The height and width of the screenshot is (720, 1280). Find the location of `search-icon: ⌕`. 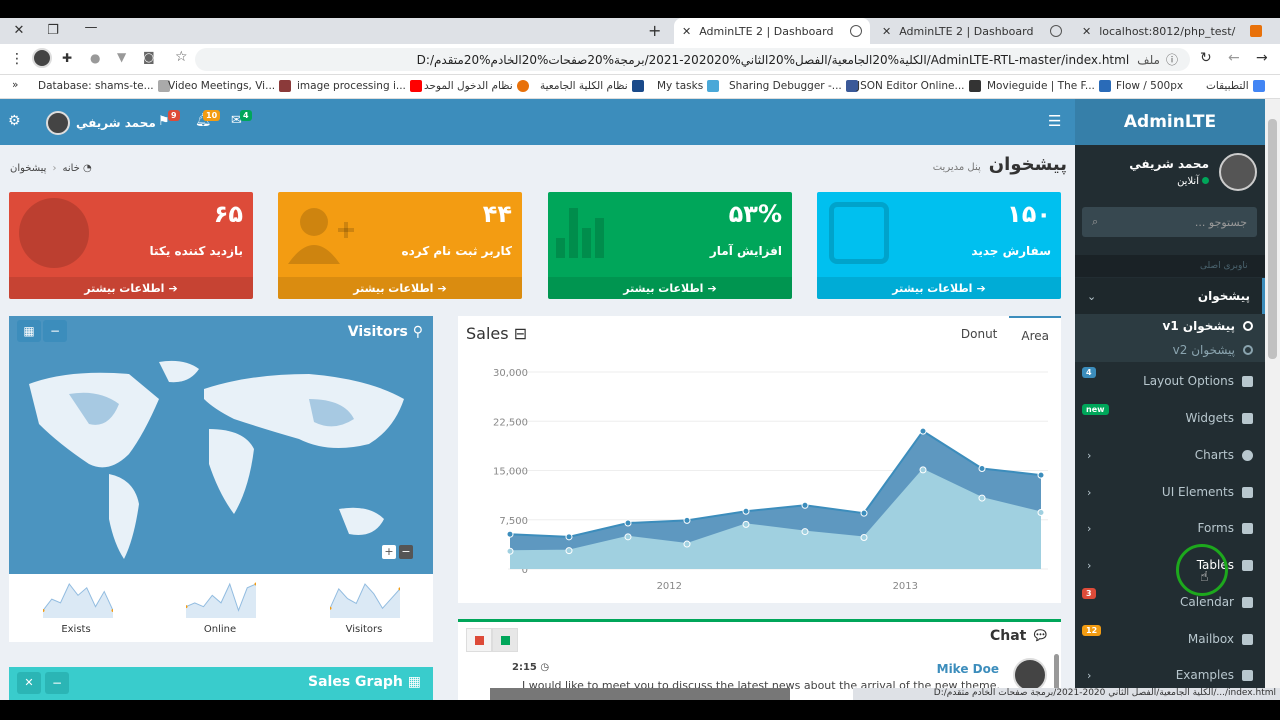

search-icon: ⌕ is located at coordinates (1095, 222).